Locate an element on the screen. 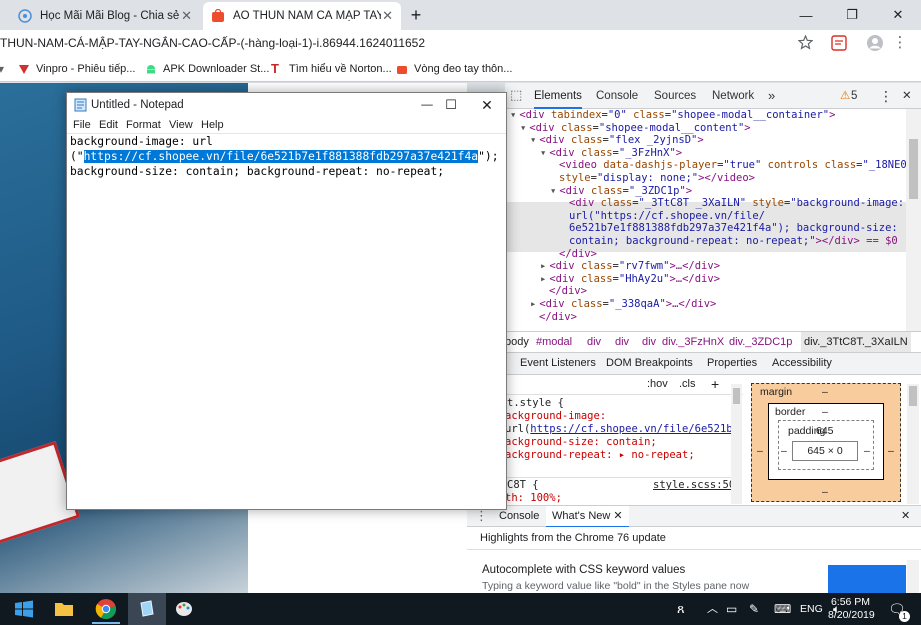  style-source-link: style.scss:50 is located at coordinates (694, 485).